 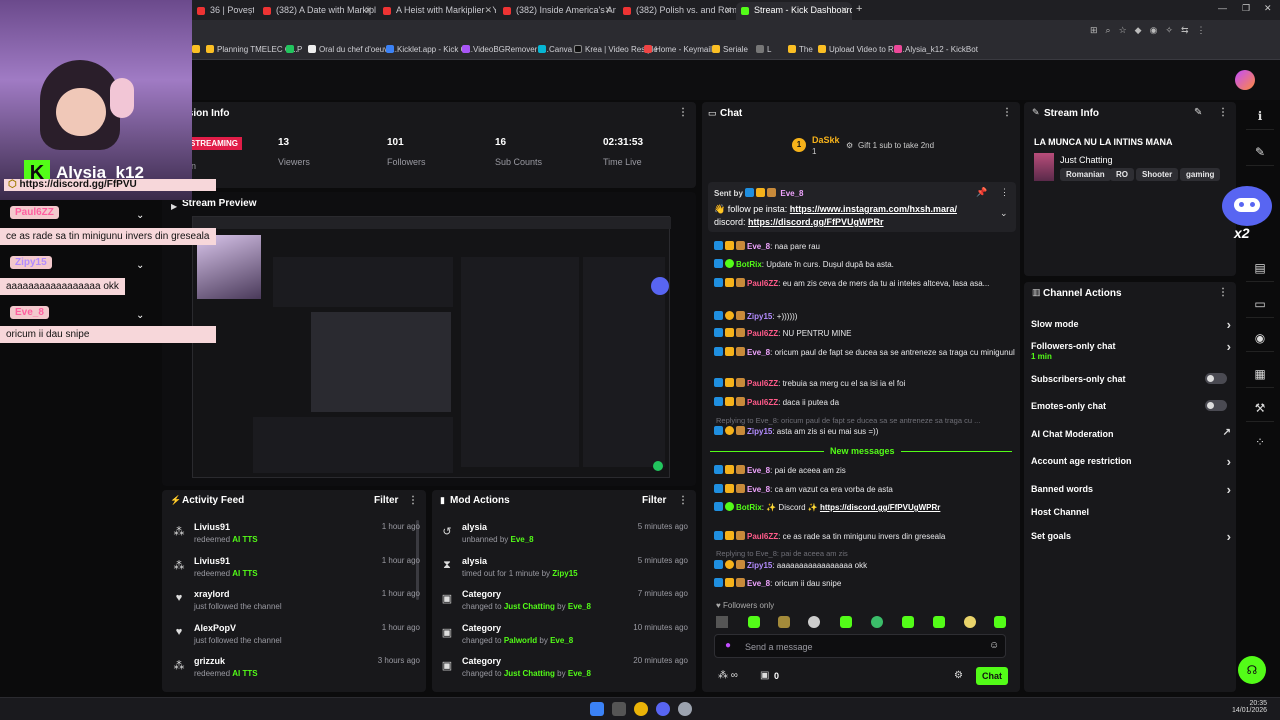 I want to click on bookmark: L, so click(x=763, y=49).